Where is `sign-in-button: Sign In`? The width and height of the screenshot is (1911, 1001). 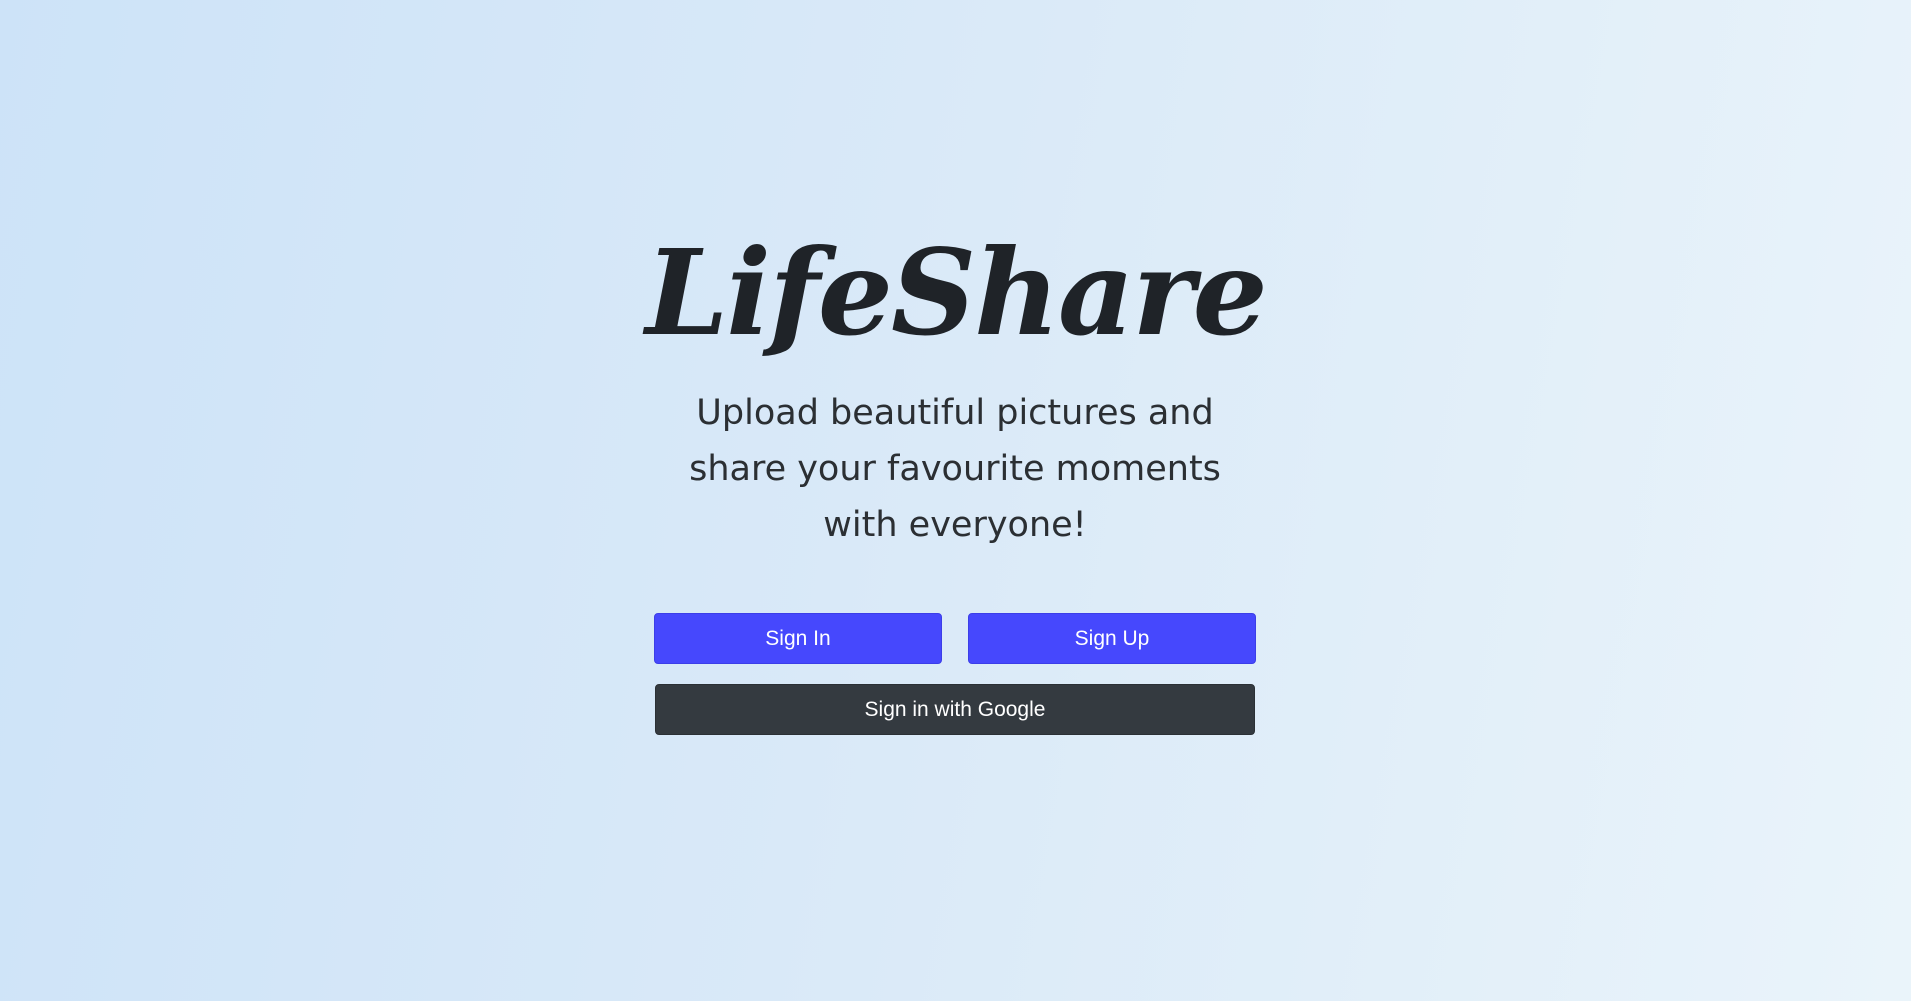 sign-in-button: Sign In is located at coordinates (798, 638).